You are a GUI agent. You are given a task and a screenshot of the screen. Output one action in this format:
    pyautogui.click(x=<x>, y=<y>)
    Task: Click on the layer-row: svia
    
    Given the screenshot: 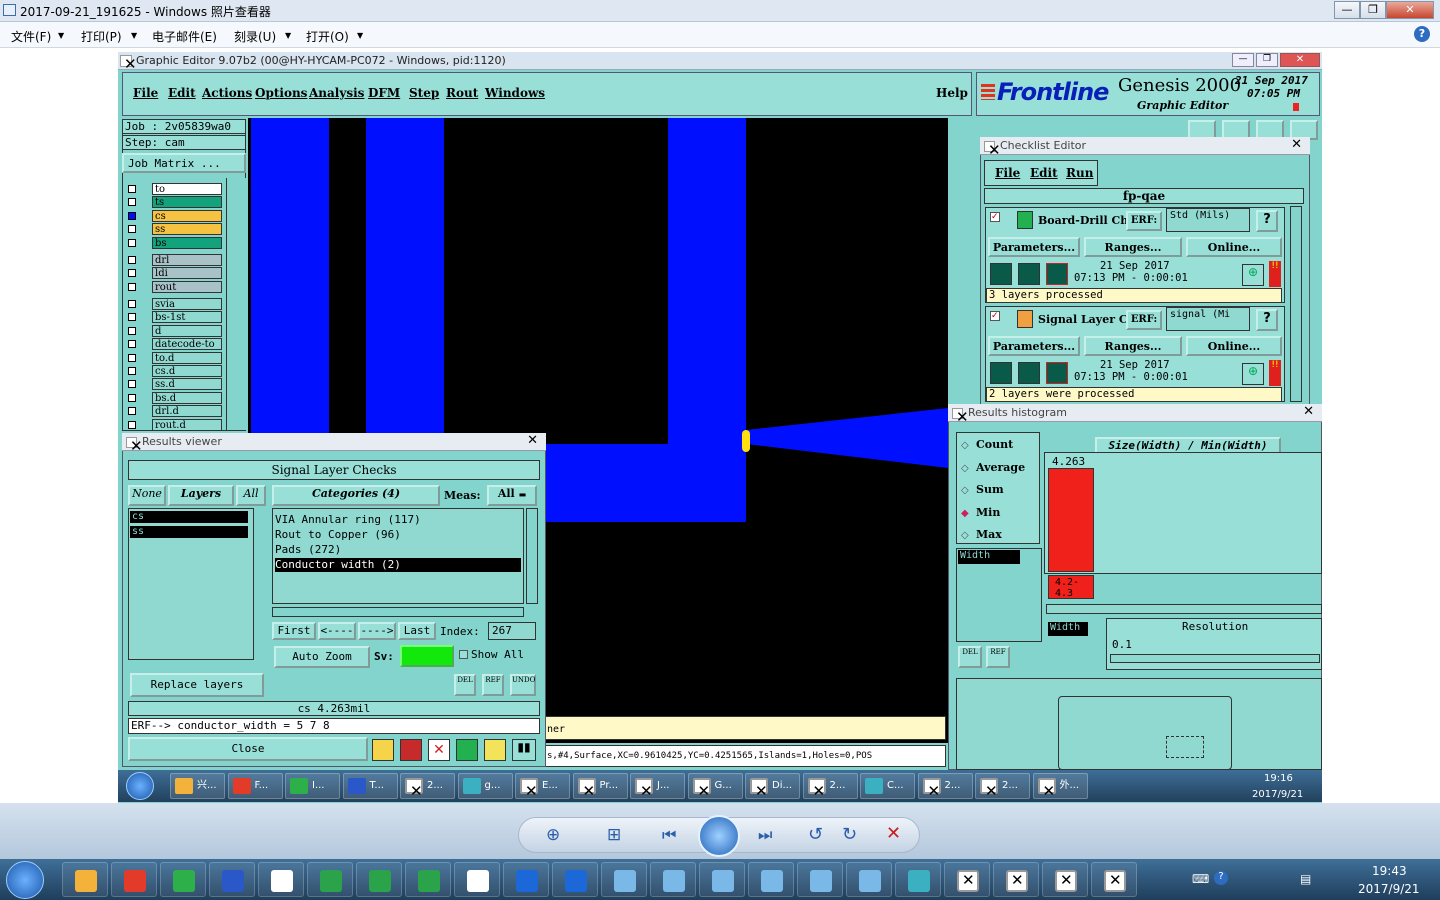 What is the action you would take?
    pyautogui.click(x=174, y=304)
    